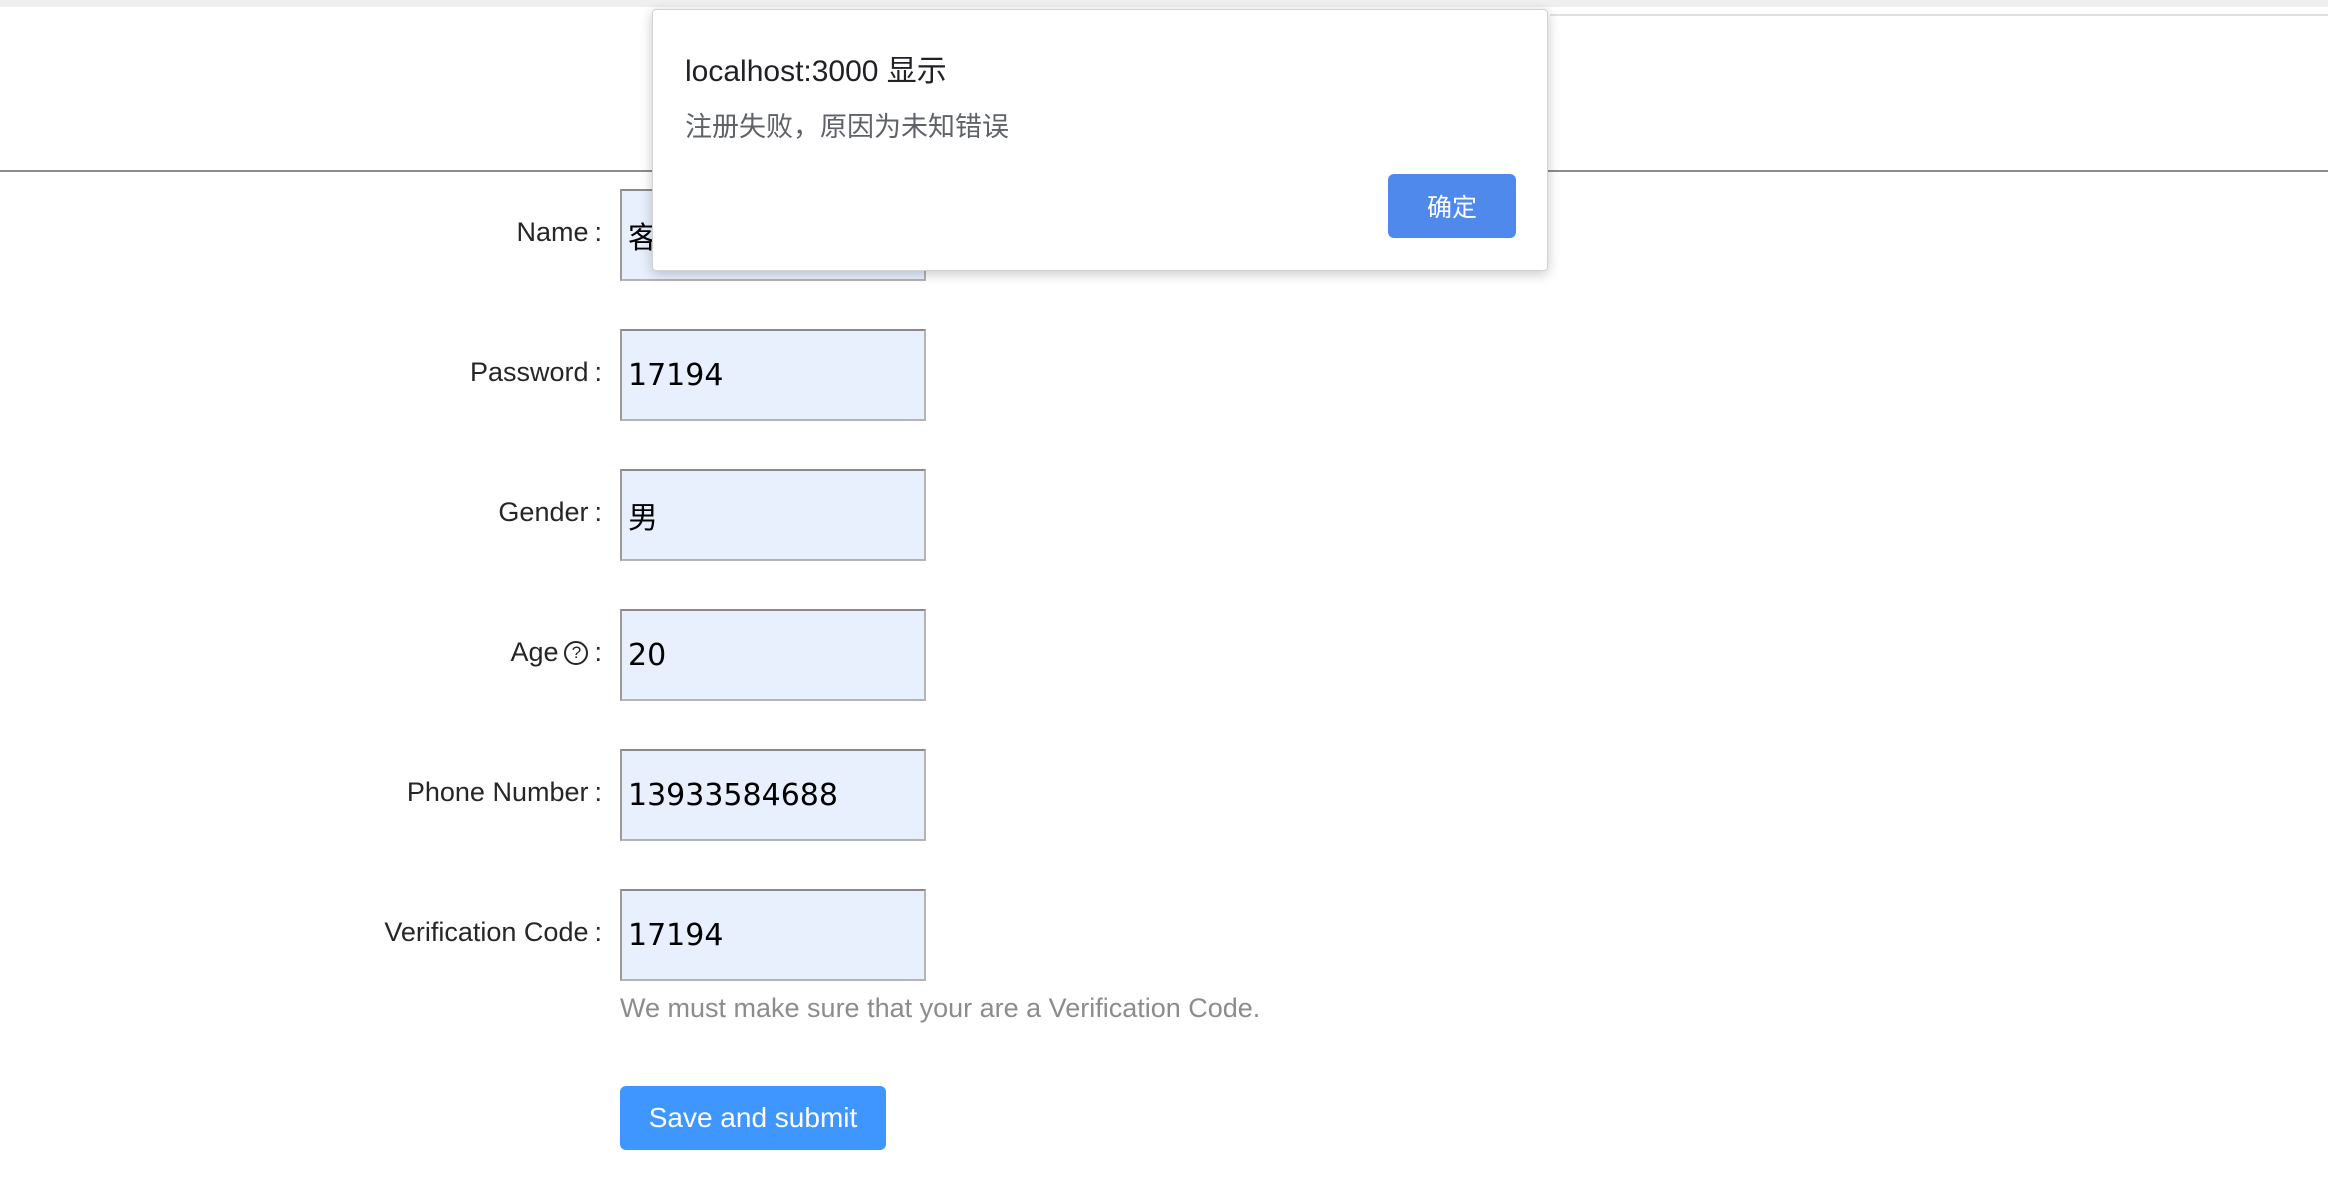 Image resolution: width=2328 pixels, height=1186 pixels. What do you see at coordinates (552, 232) in the screenshot?
I see `name-label-text: Name` at bounding box center [552, 232].